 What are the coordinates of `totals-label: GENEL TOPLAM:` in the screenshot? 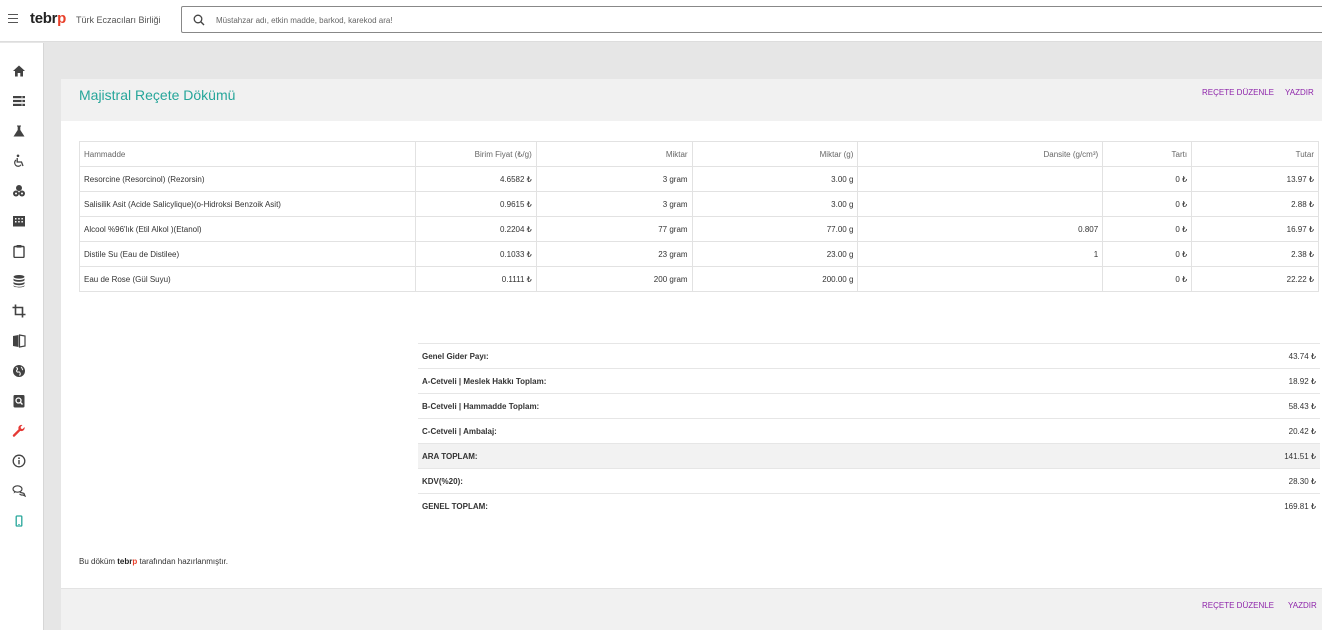 It's located at (765, 506).